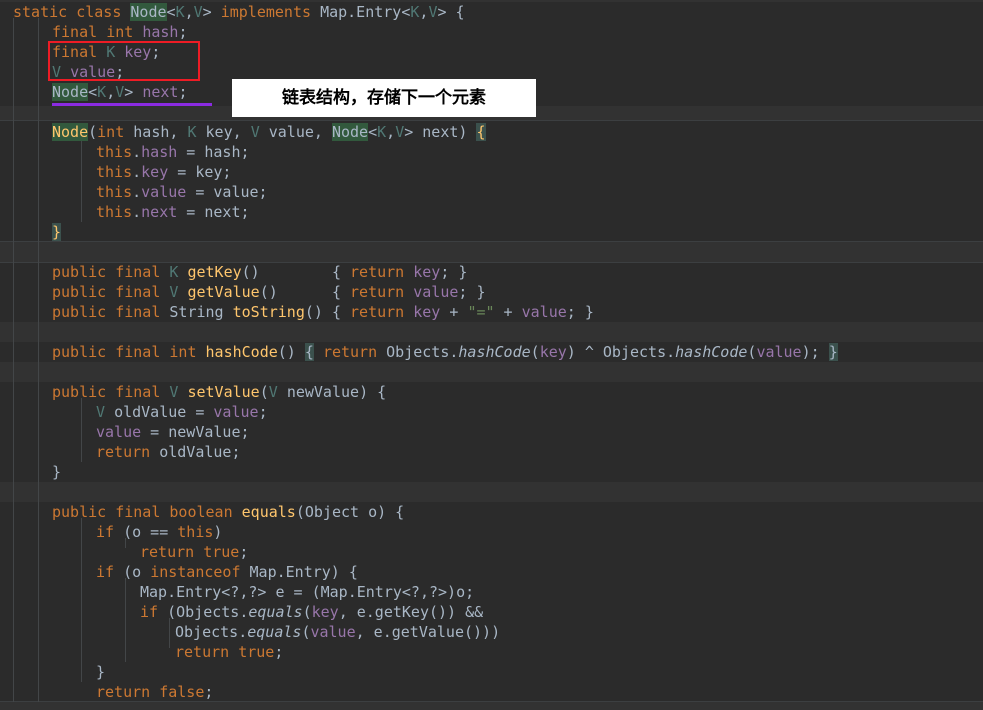 This screenshot has height=710, width=983. Describe the element at coordinates (208, 612) in the screenshot. I see `code-token: (Objects.` at that location.